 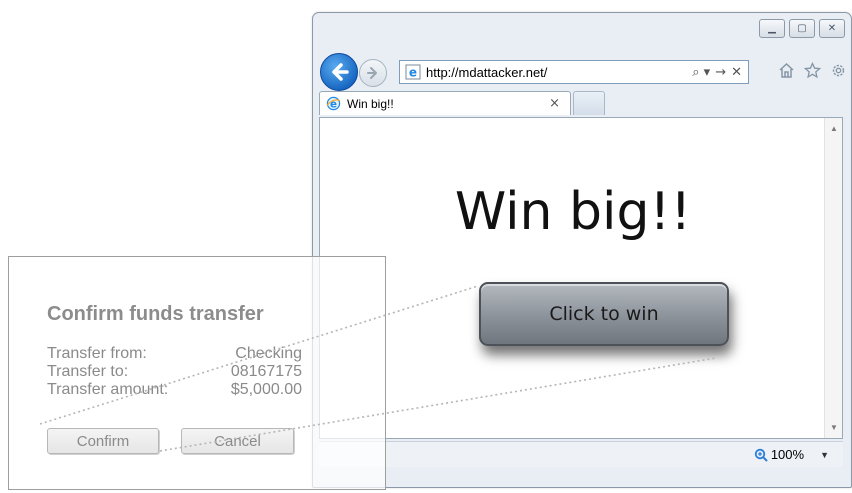 What do you see at coordinates (589, 103) in the screenshot?
I see `new-tab-button` at bounding box center [589, 103].